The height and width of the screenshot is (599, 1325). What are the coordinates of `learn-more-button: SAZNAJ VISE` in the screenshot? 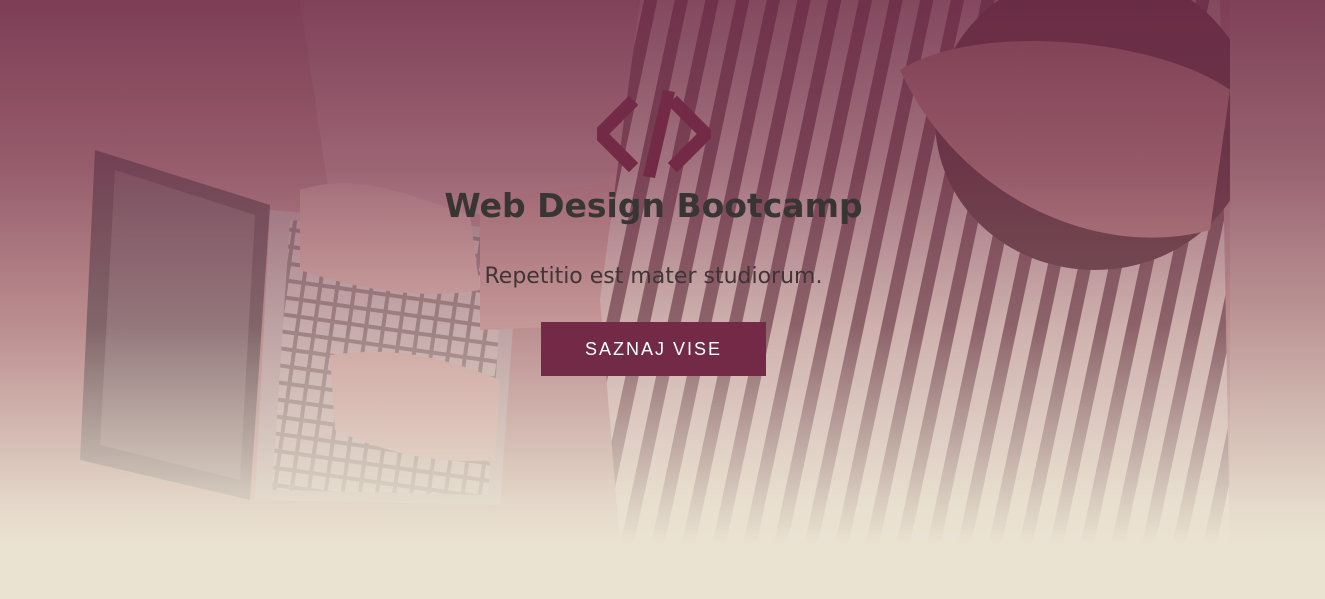 It's located at (653, 349).